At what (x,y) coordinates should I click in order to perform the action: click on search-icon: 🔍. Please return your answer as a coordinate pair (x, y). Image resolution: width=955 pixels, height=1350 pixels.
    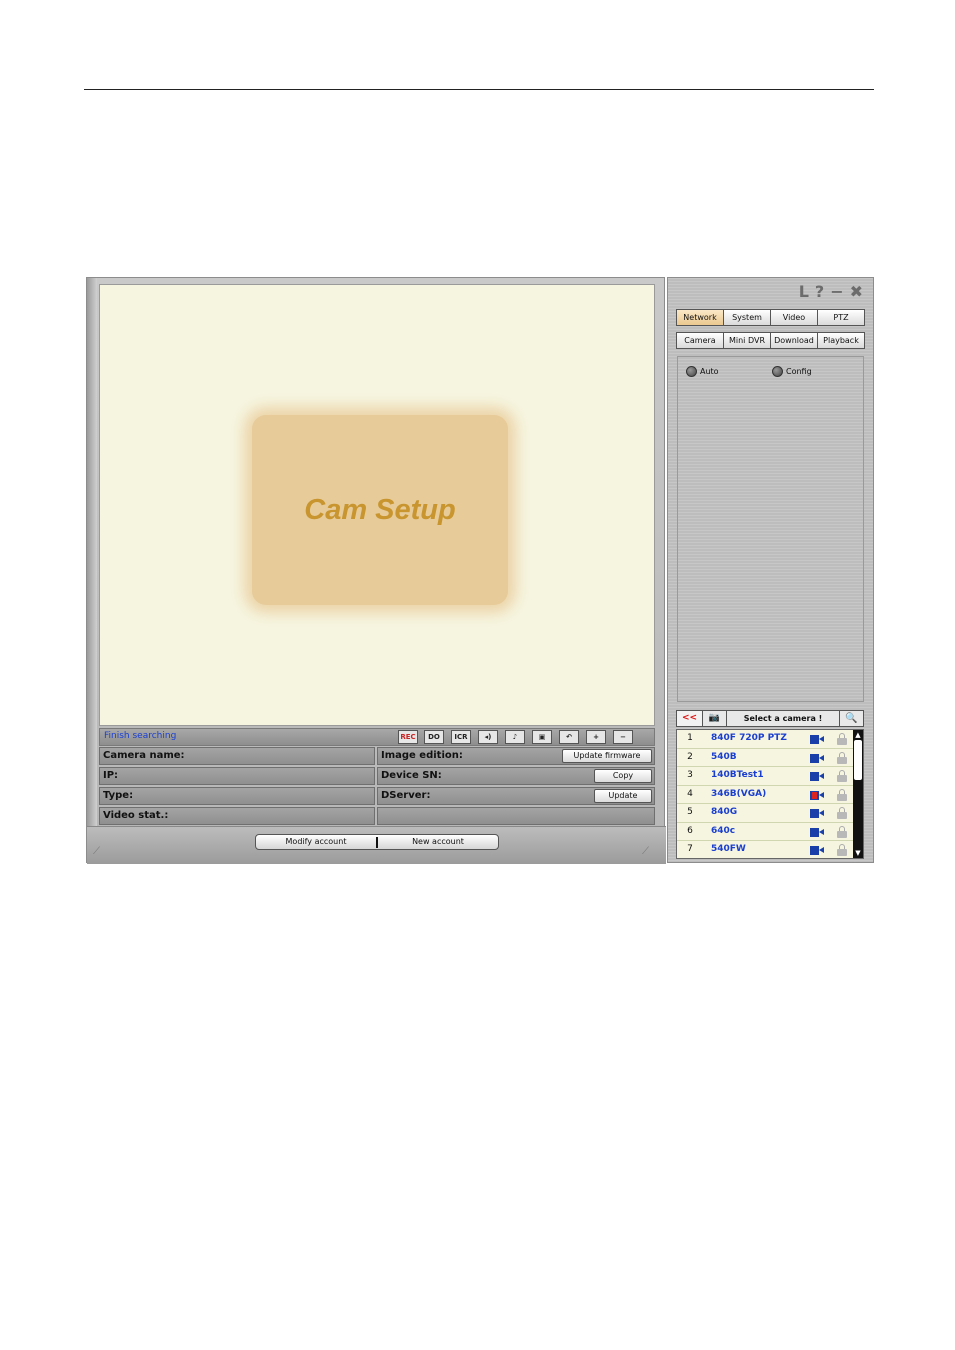
    Looking at the image, I should click on (851, 718).